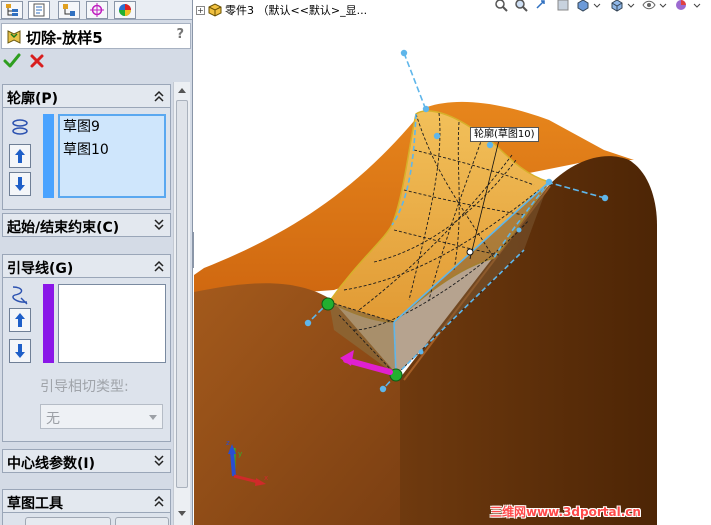 This screenshot has width=711, height=525. I want to click on appearance-ball-icon, so click(125, 10).